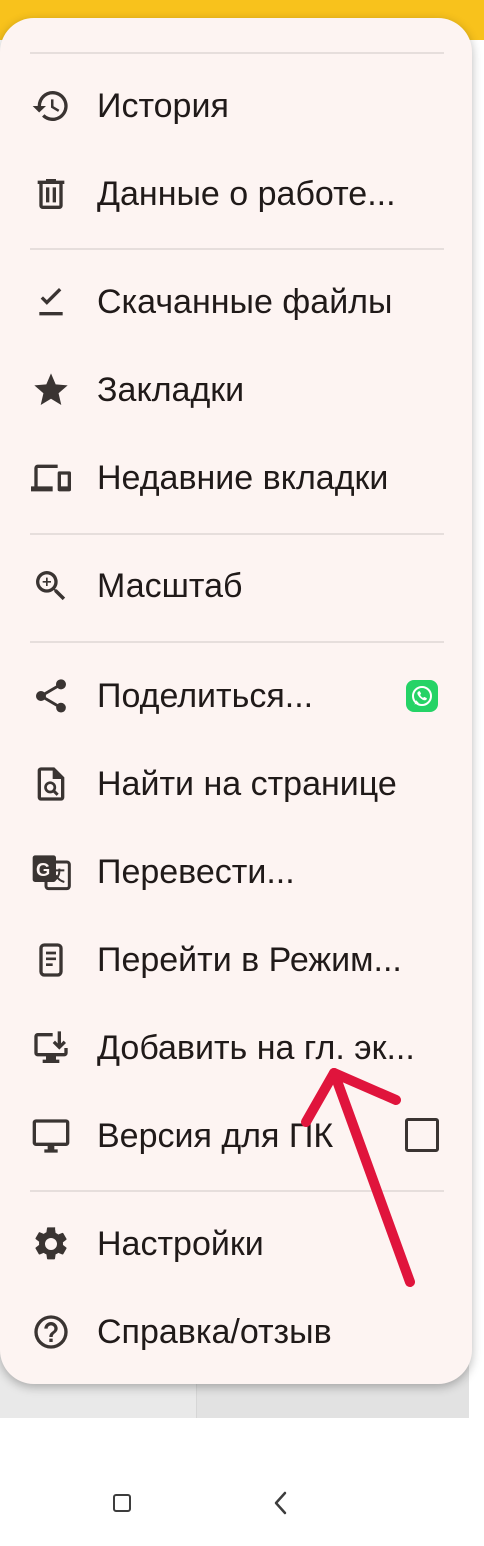 The image size is (484, 1546). What do you see at coordinates (247, 784) in the screenshot?
I see `menu-item-label: Найти на странице` at bounding box center [247, 784].